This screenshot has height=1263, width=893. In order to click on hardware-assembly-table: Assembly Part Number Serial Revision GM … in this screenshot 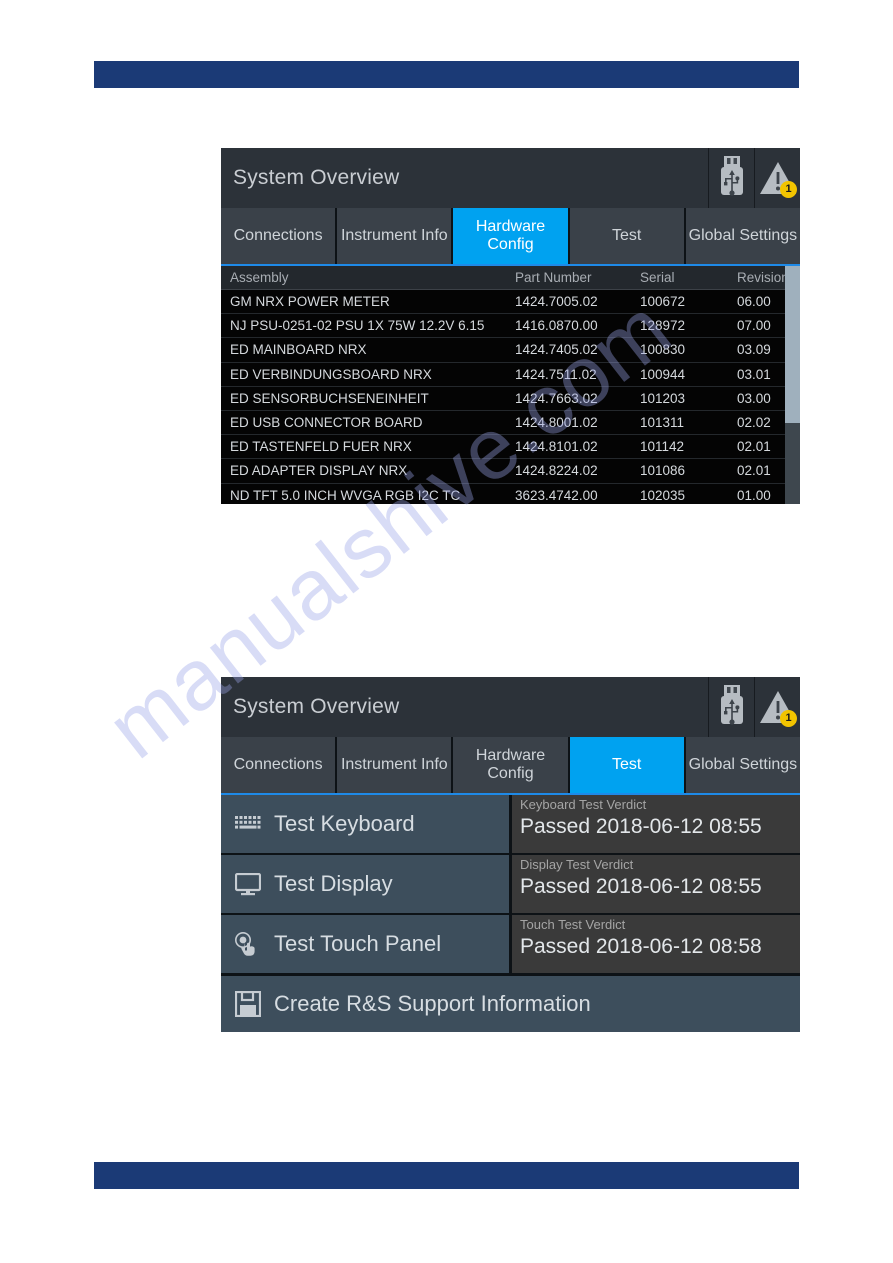, I will do `click(510, 385)`.